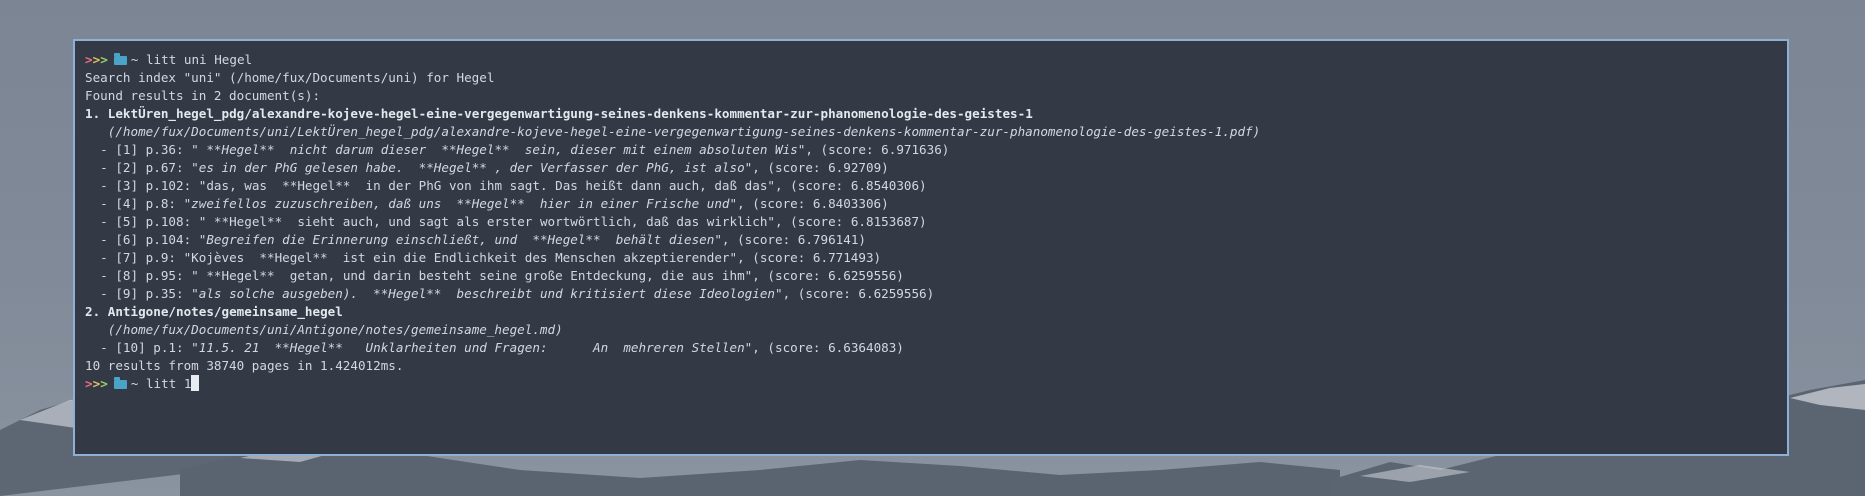 Image resolution: width=1865 pixels, height=496 pixels. Describe the element at coordinates (203, 95) in the screenshot. I see `found-info-line: Found results in 2 document(s):` at that location.